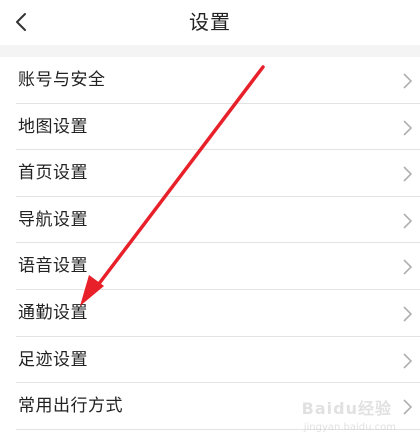 Image resolution: width=420 pixels, height=435 pixels. Describe the element at coordinates (53, 126) in the screenshot. I see `settings-item-label: 地图设置` at that location.